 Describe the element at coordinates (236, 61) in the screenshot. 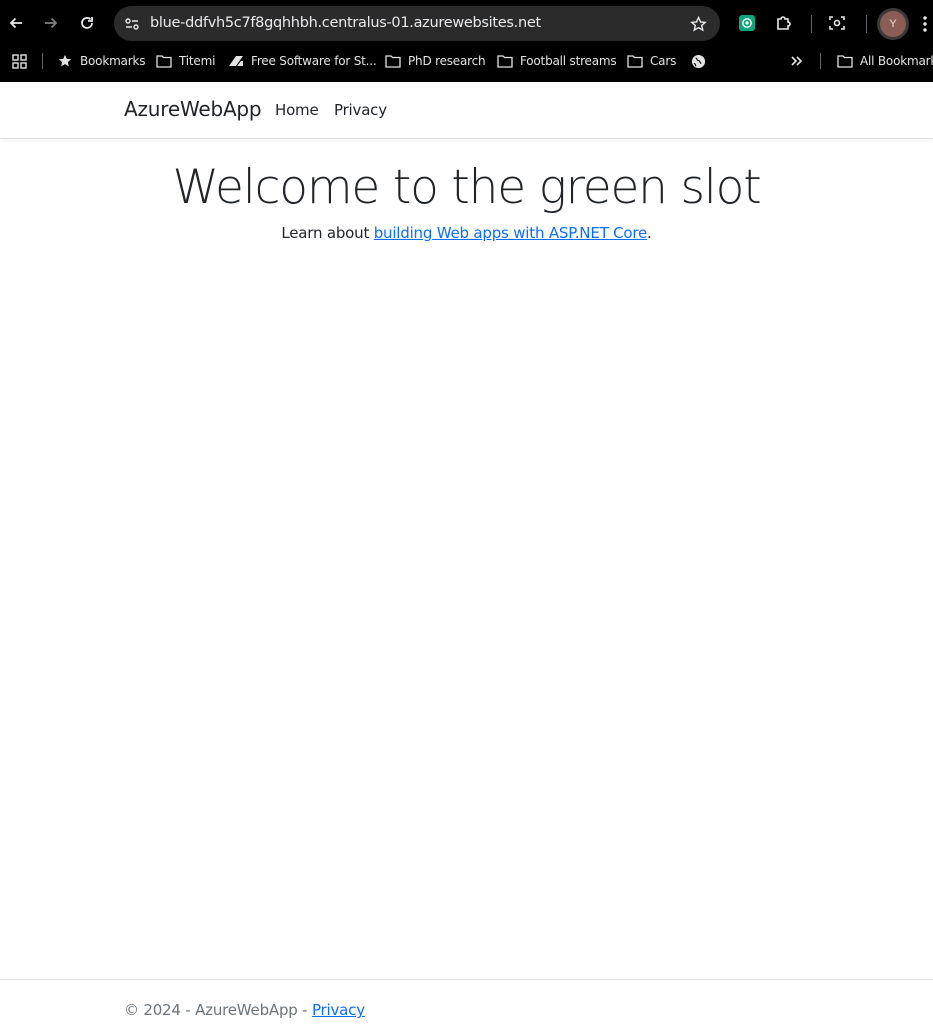

I see `site-favicon-icon` at that location.